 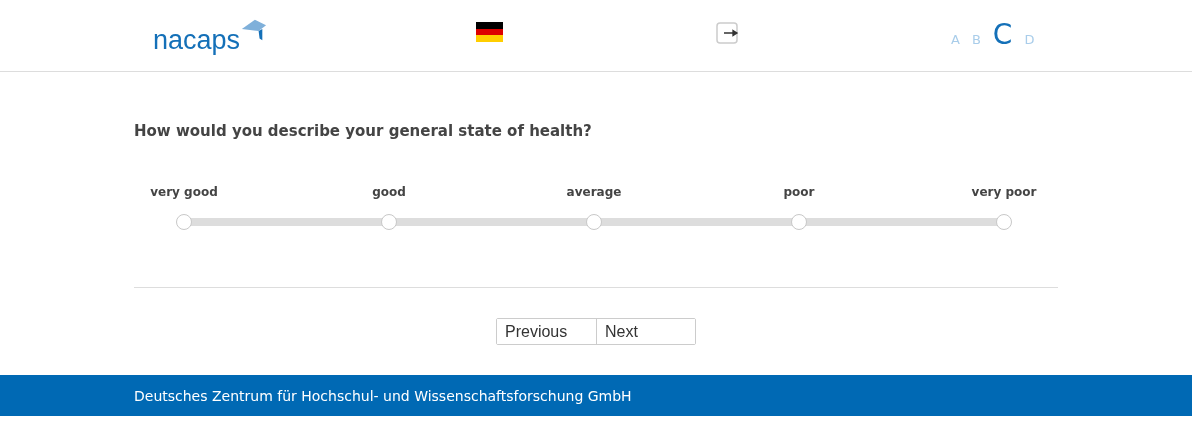 What do you see at coordinates (489, 32) in the screenshot?
I see `german-flag-icon` at bounding box center [489, 32].